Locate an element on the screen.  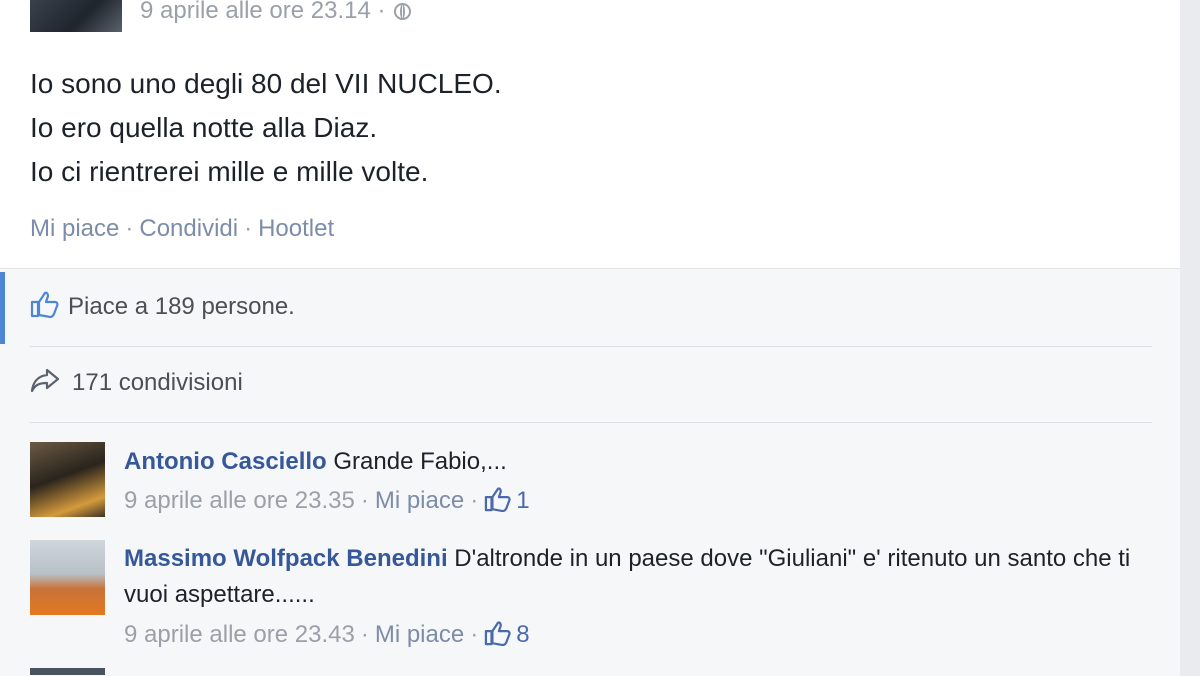
share-arrow-icon is located at coordinates (45, 380).